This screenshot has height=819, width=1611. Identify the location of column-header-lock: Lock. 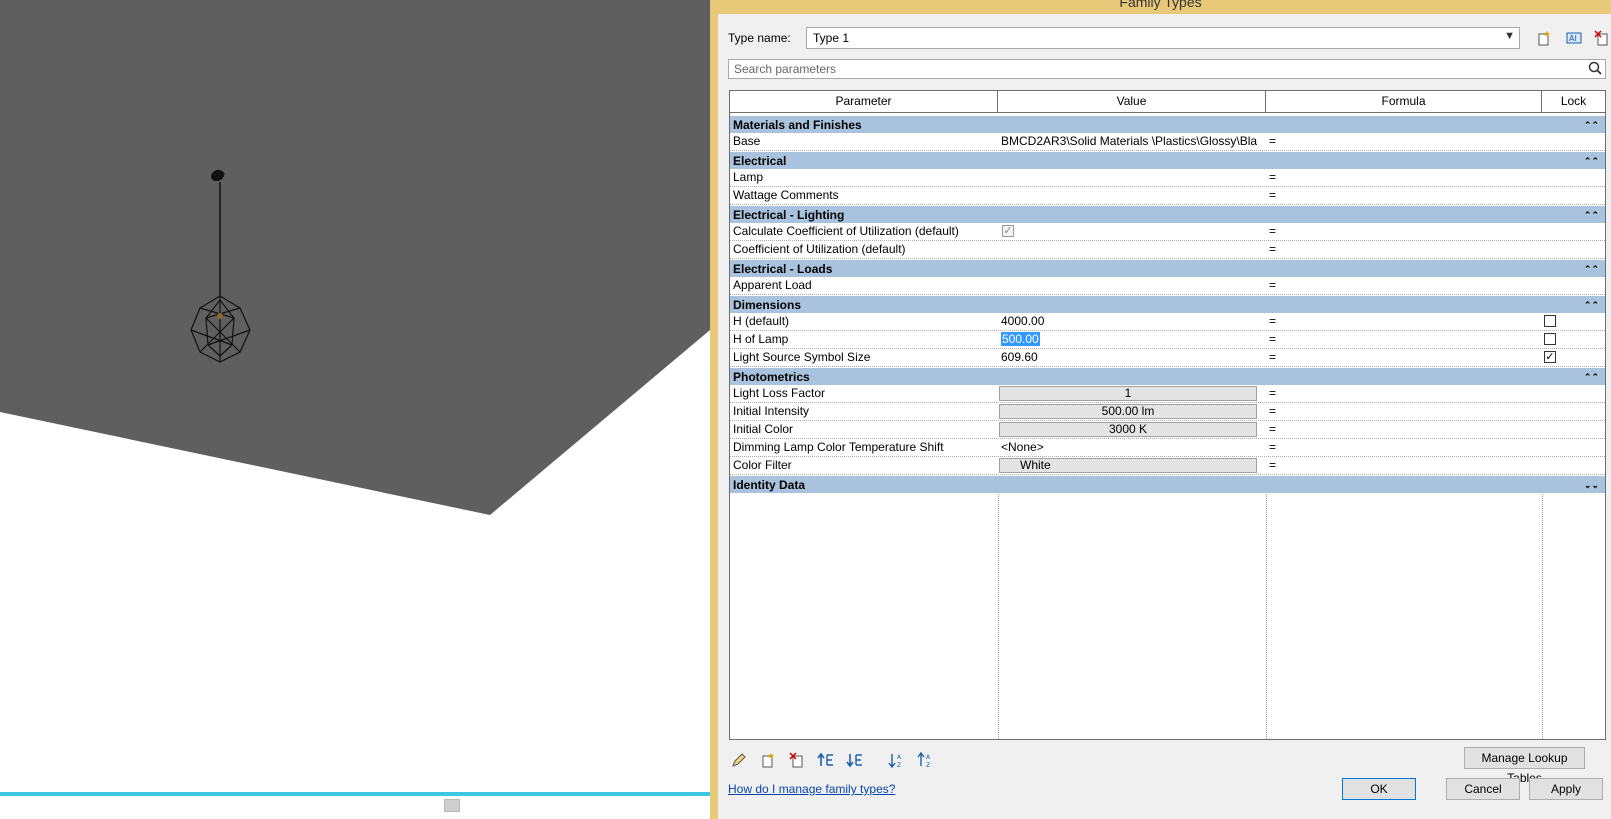
(1573, 102).